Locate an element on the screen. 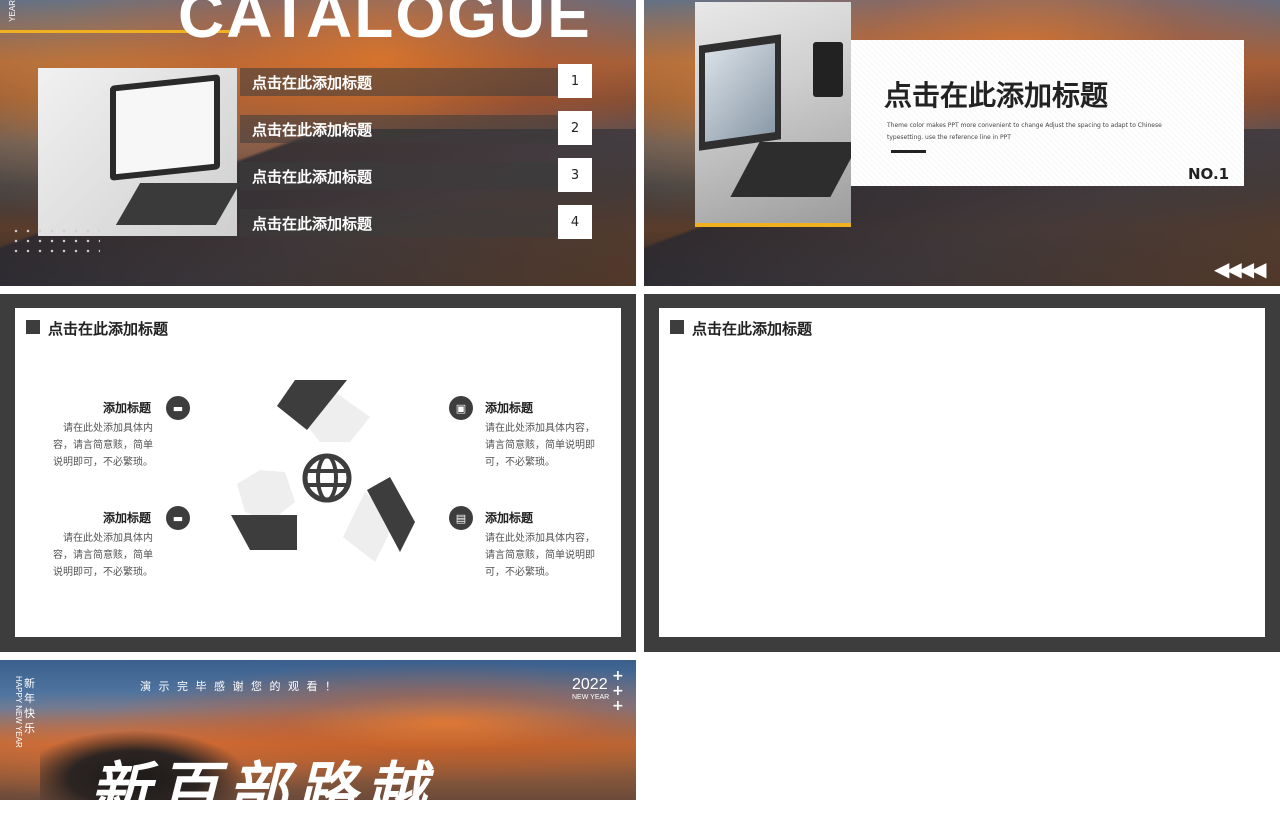 This screenshot has height=829, width=1280. brush-calligraphy: 新 百 部 路 越 is located at coordinates (258, 791).